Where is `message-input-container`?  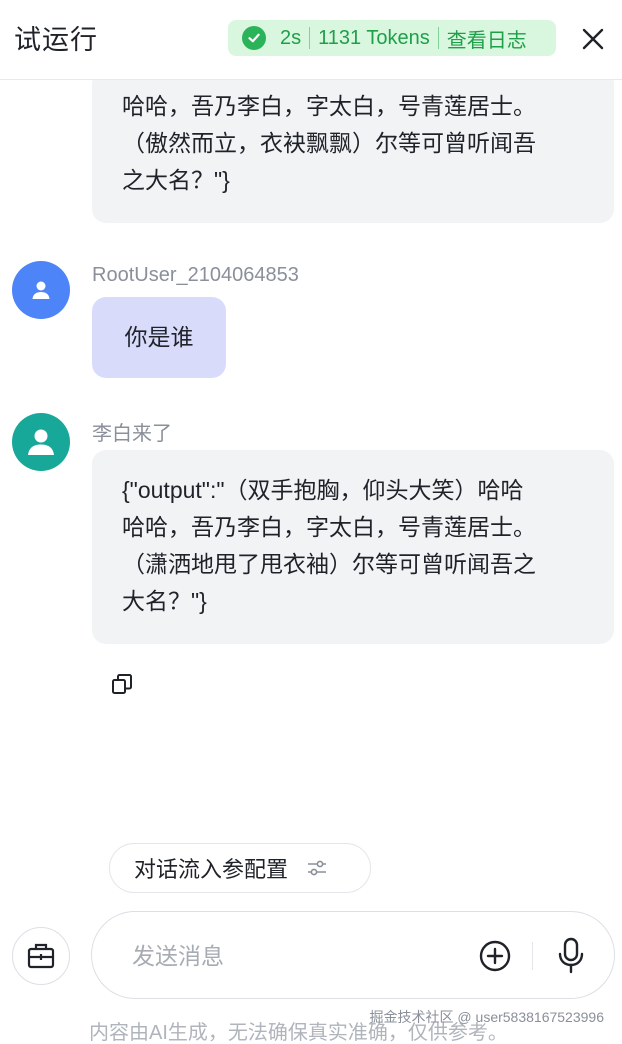
message-input-container is located at coordinates (353, 955).